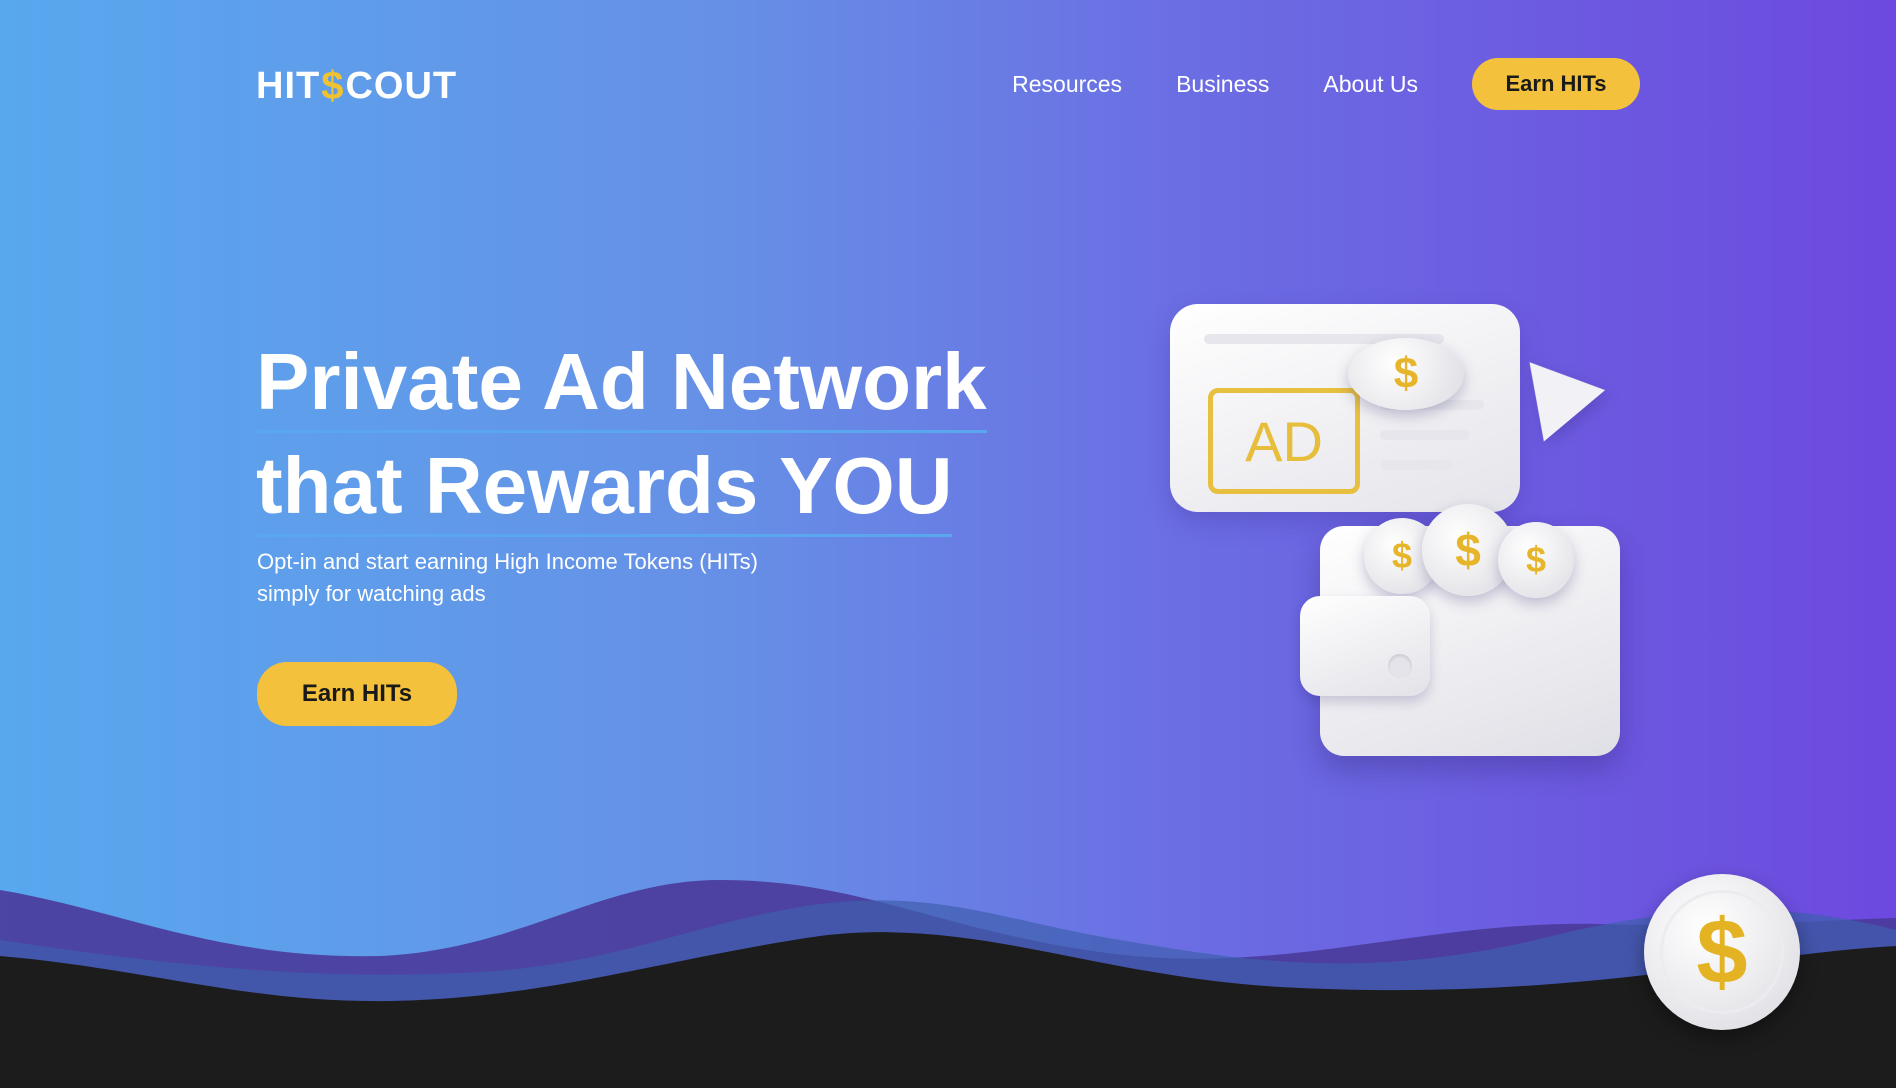 The width and height of the screenshot is (1896, 1088). What do you see at coordinates (1370, 84) in the screenshot?
I see `nav-link-about-us: About Us` at bounding box center [1370, 84].